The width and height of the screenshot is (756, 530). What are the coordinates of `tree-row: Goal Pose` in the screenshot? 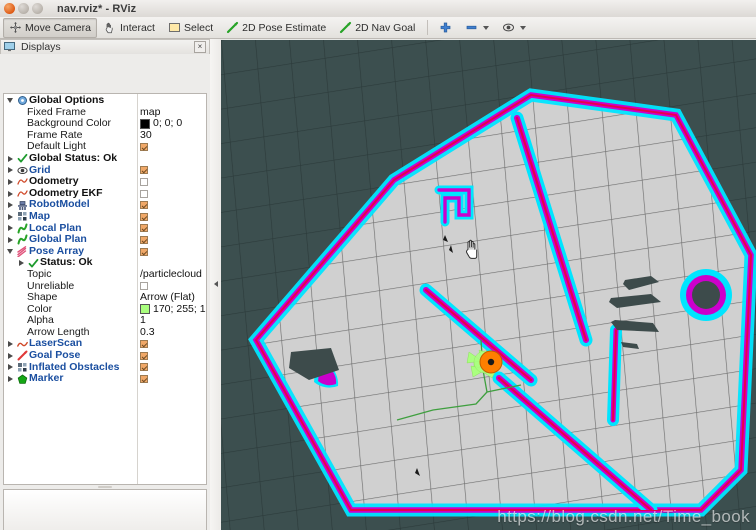 It's located at (105, 355).